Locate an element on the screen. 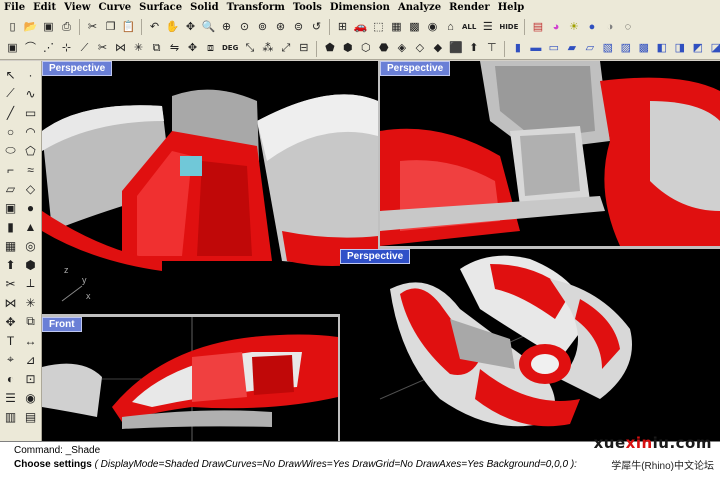 Image resolution: width=720 pixels, height=477 pixels. wireframe-sphere-icon: ◌ is located at coordinates (627, 27).